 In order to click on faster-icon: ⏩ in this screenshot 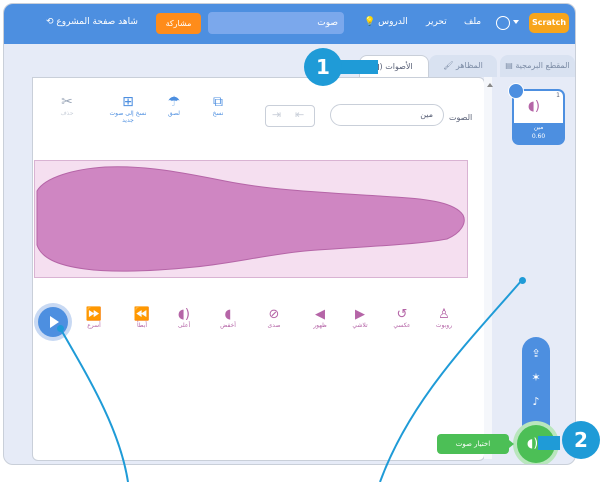, I will do `click(94, 314)`.